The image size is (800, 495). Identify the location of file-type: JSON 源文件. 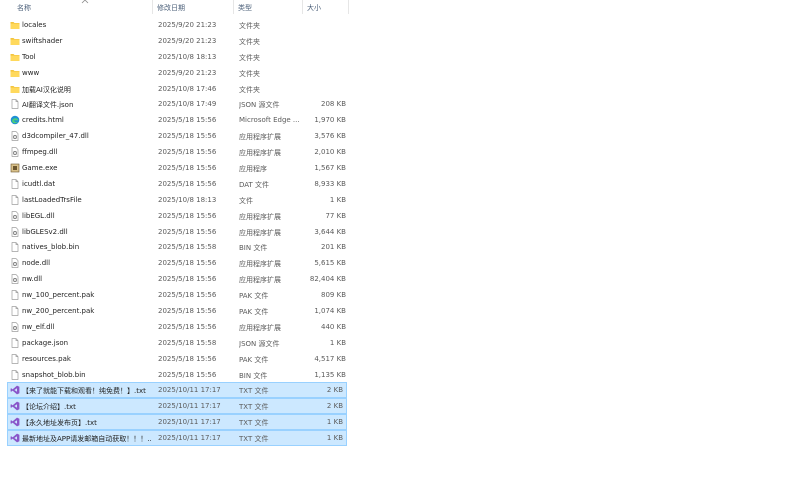
(259, 105).